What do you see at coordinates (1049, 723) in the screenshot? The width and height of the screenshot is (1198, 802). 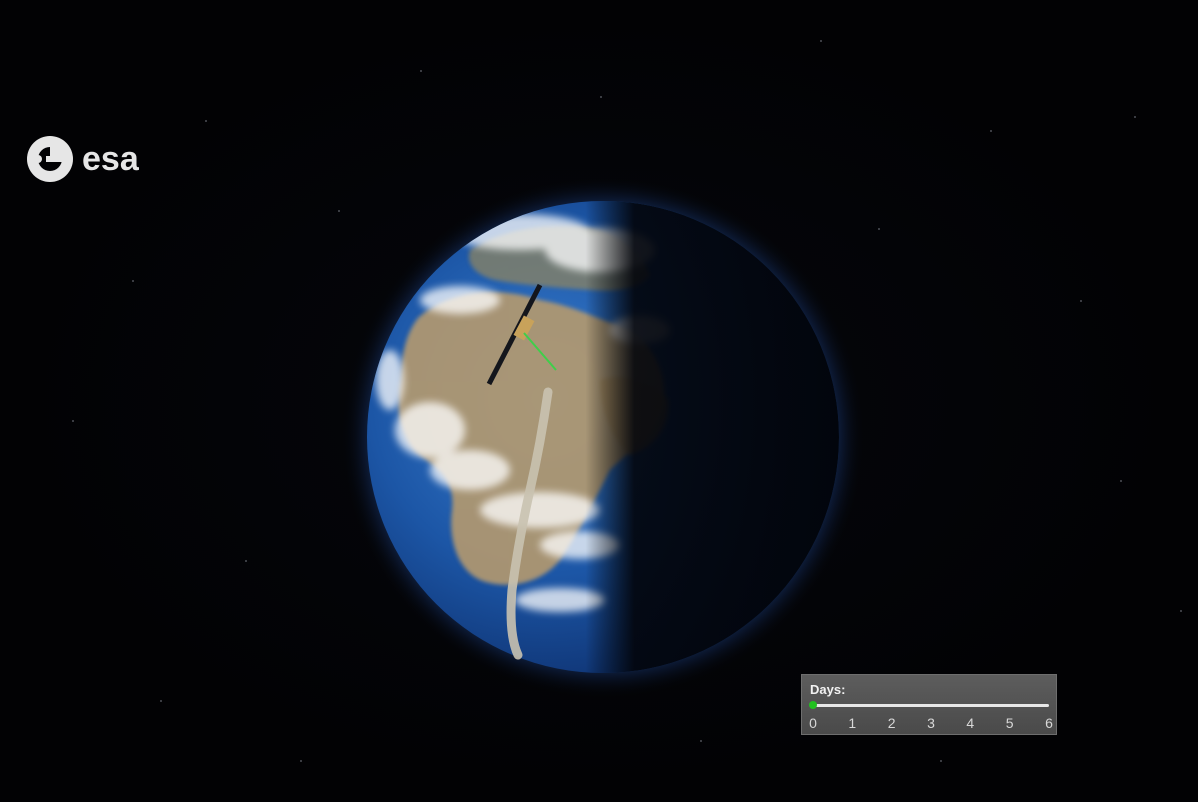 I see `days-tick-label: 6` at bounding box center [1049, 723].